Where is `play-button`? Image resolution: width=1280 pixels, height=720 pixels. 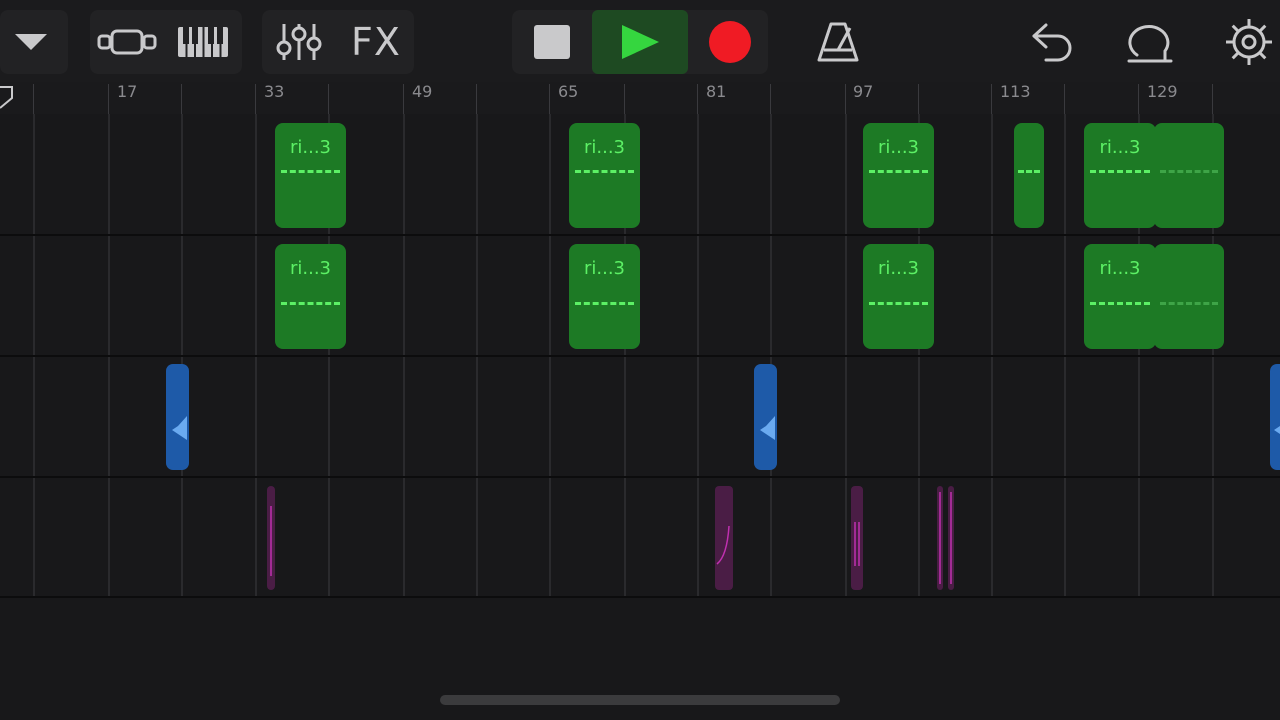
play-button is located at coordinates (640, 42).